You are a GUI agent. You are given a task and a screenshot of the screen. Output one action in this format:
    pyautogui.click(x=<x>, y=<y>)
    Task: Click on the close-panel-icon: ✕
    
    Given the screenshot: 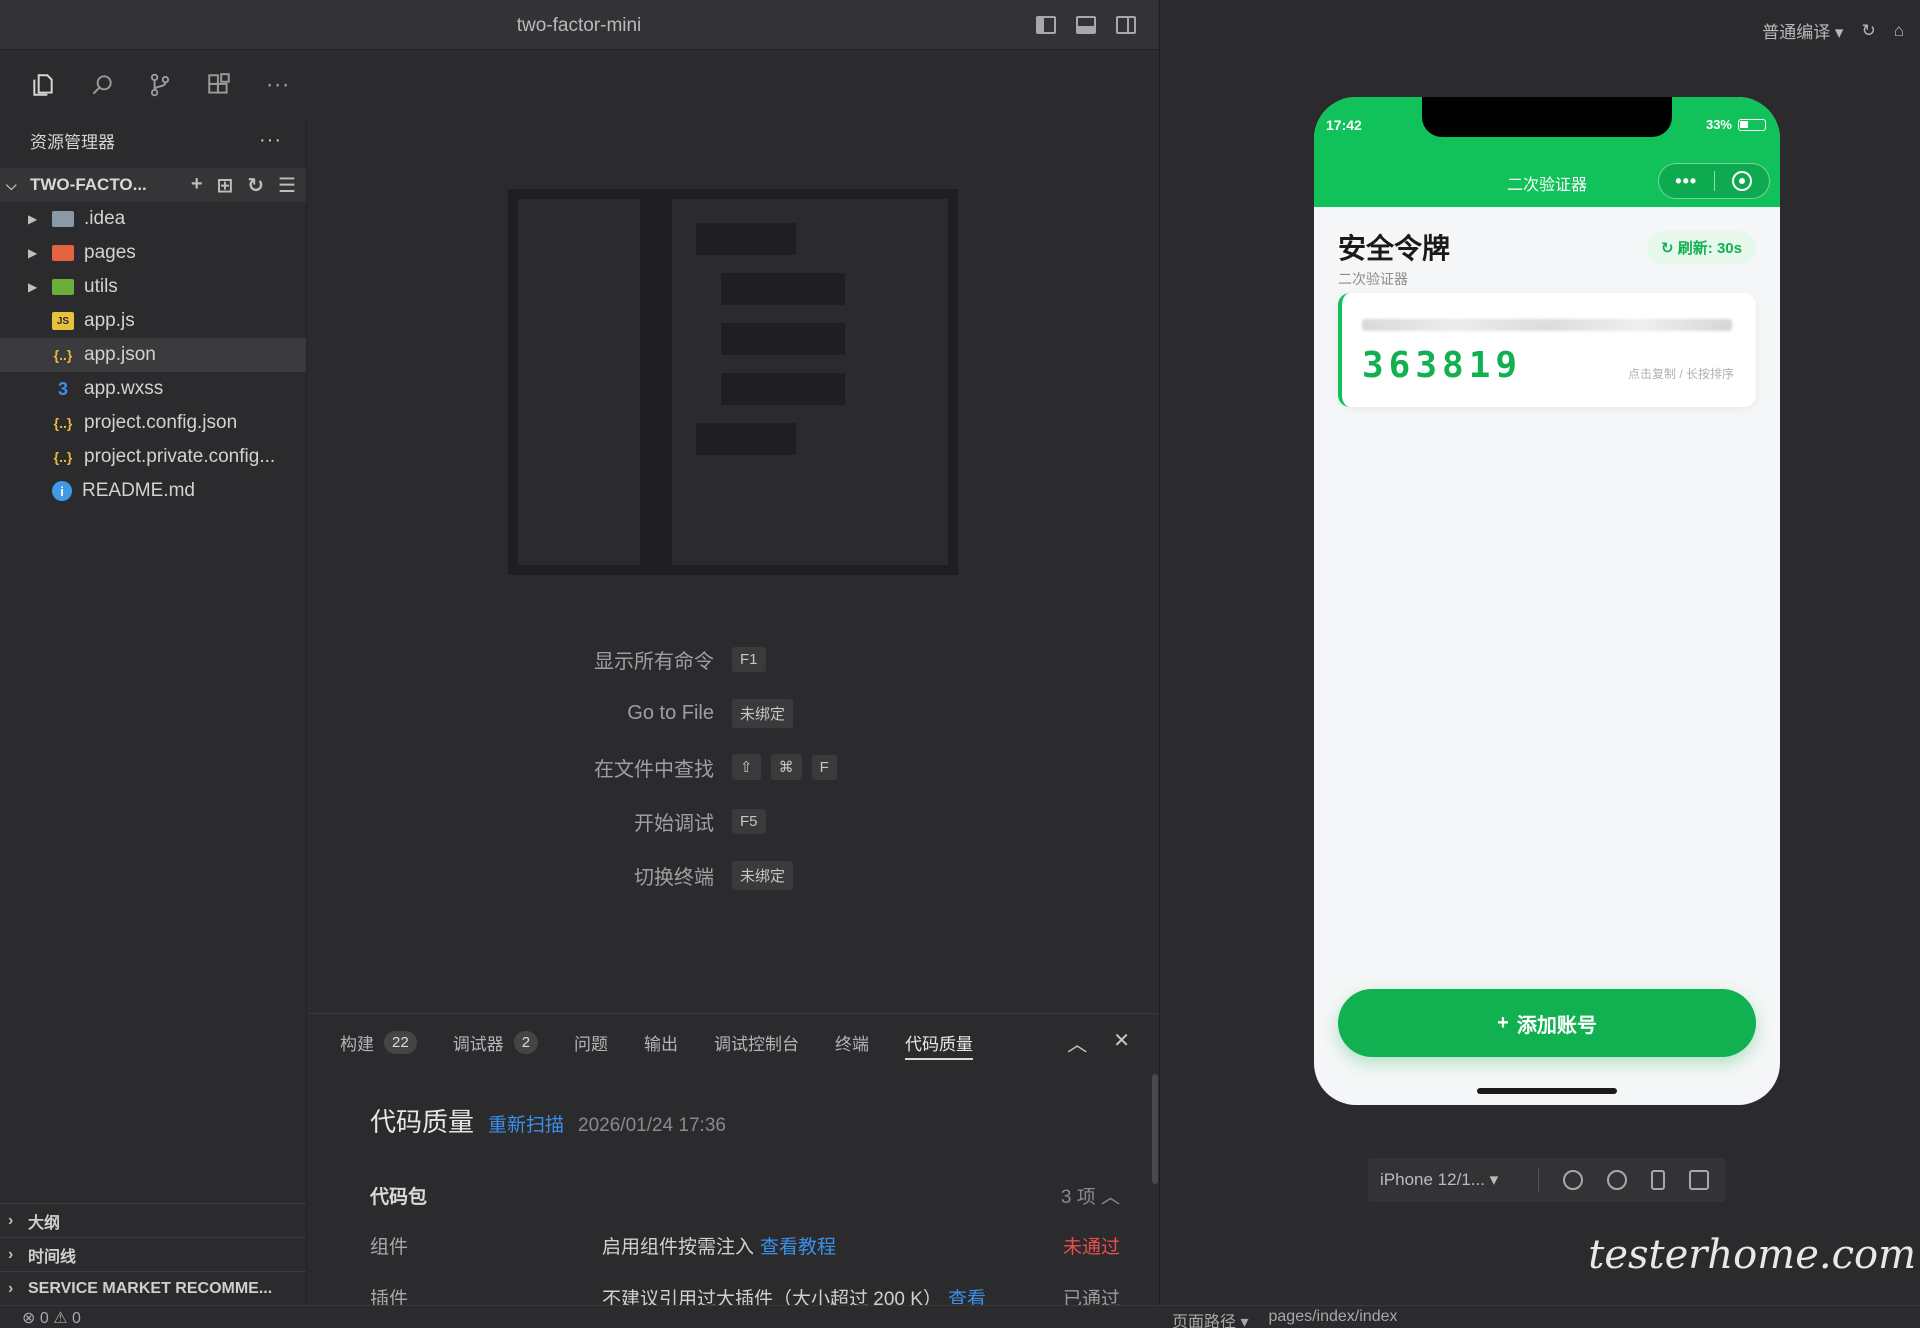 What is the action you would take?
    pyautogui.click(x=1121, y=1042)
    